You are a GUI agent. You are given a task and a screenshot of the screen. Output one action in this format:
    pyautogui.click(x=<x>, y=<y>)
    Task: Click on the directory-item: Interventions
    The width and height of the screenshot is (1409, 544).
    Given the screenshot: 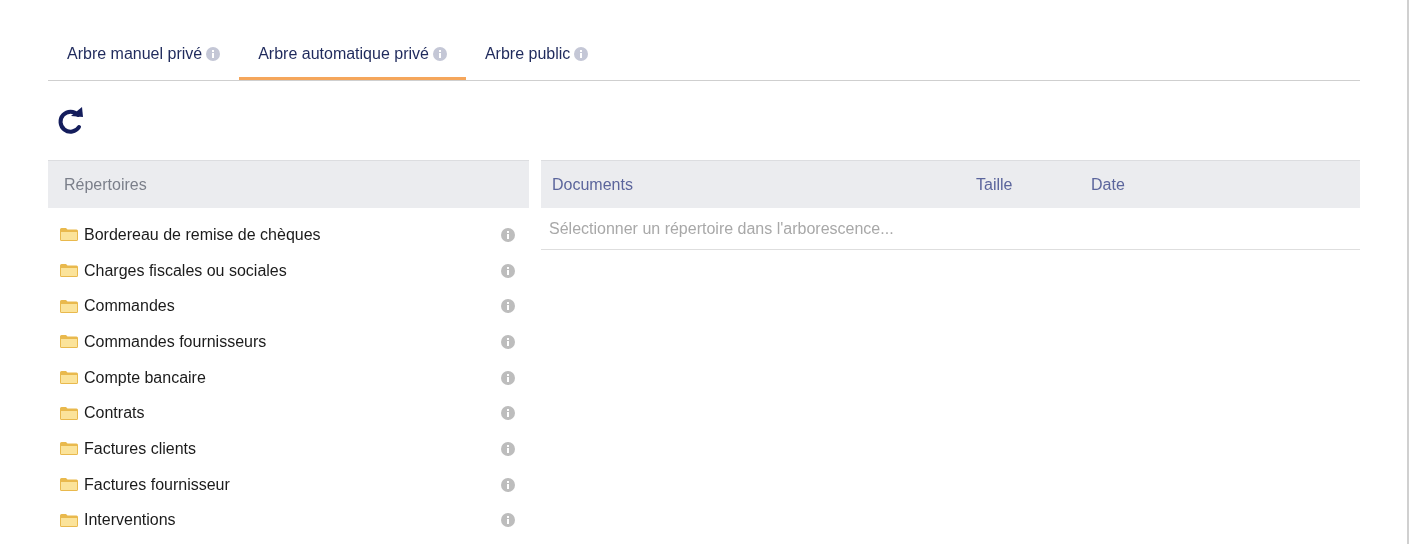 What is the action you would take?
    pyautogui.click(x=288, y=520)
    